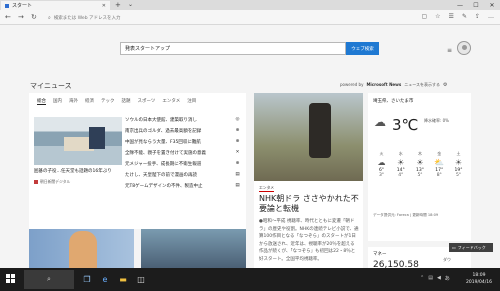 This screenshot has height=291, width=500. I want to click on minimize-icon: —, so click(460, 5).